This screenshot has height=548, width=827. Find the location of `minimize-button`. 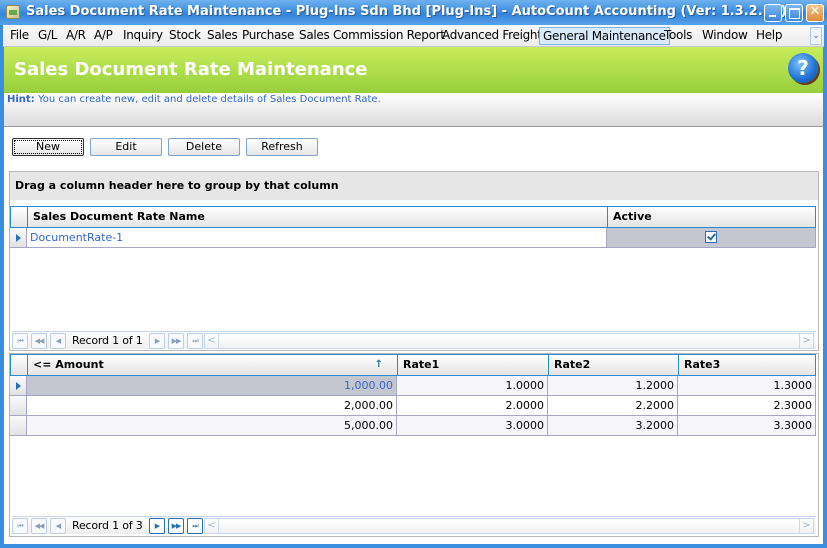

minimize-button is located at coordinates (773, 13).